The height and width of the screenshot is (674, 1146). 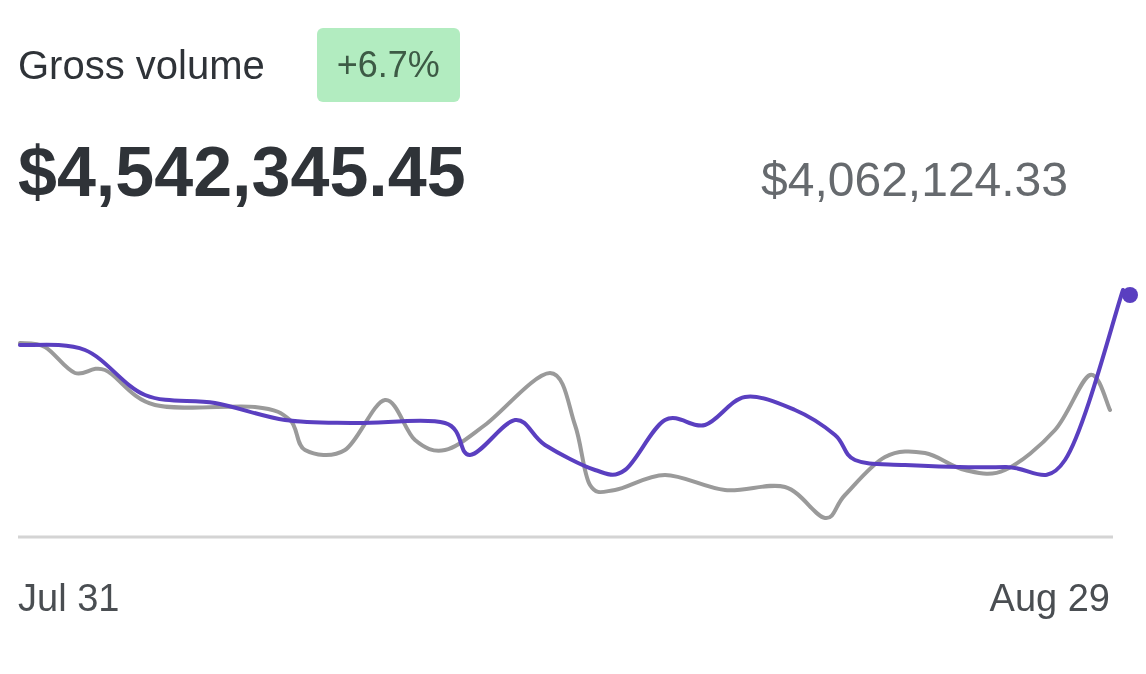 What do you see at coordinates (1049, 598) in the screenshot?
I see `axis-label: Aug 29` at bounding box center [1049, 598].